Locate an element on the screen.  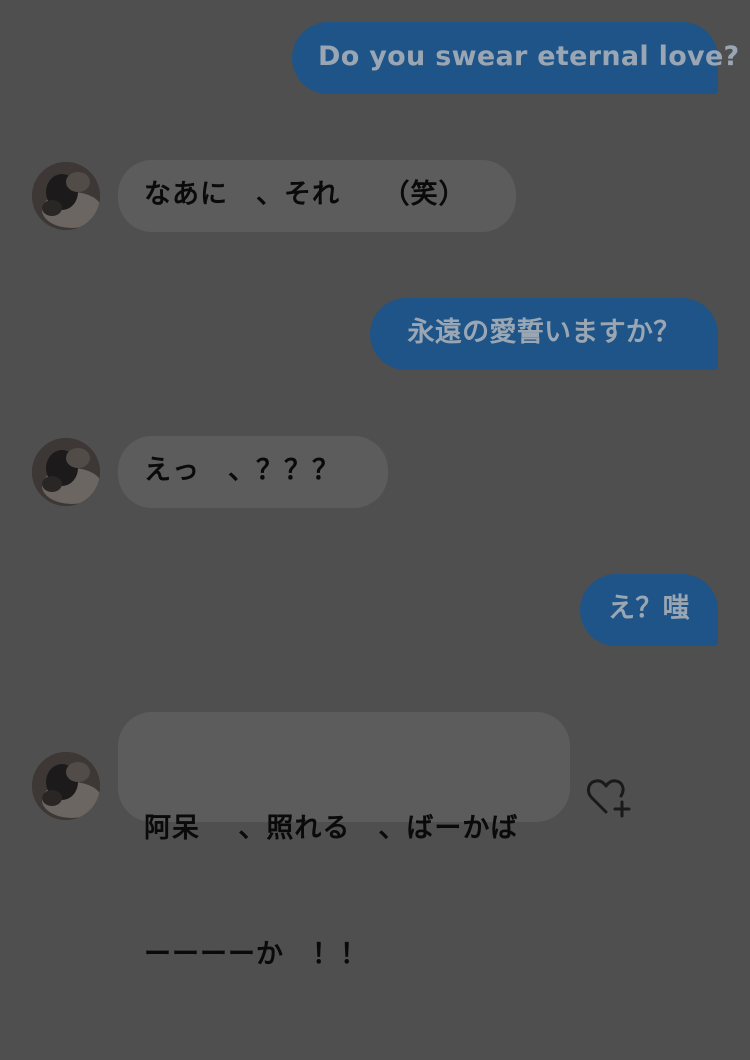
sent-message-bubble: 永遠の愛誓いますか？ is located at coordinates (544, 334).